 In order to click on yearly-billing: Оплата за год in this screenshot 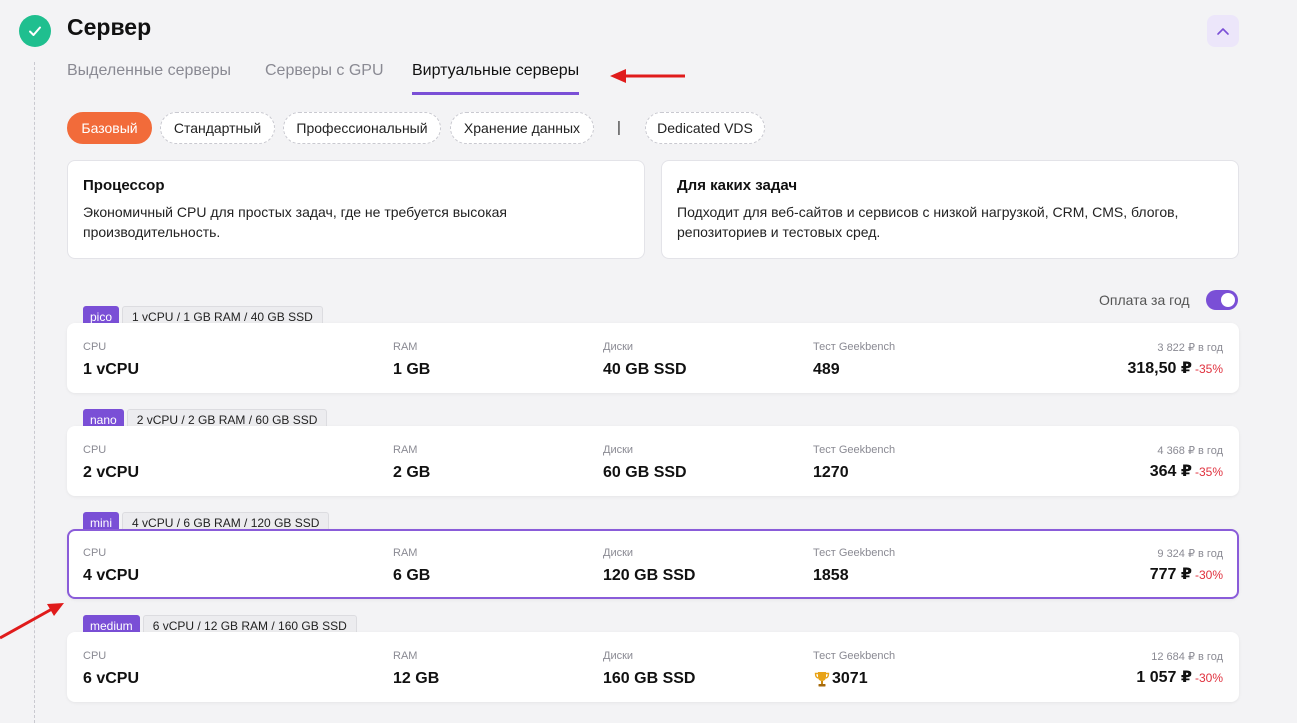, I will do `click(1168, 300)`.